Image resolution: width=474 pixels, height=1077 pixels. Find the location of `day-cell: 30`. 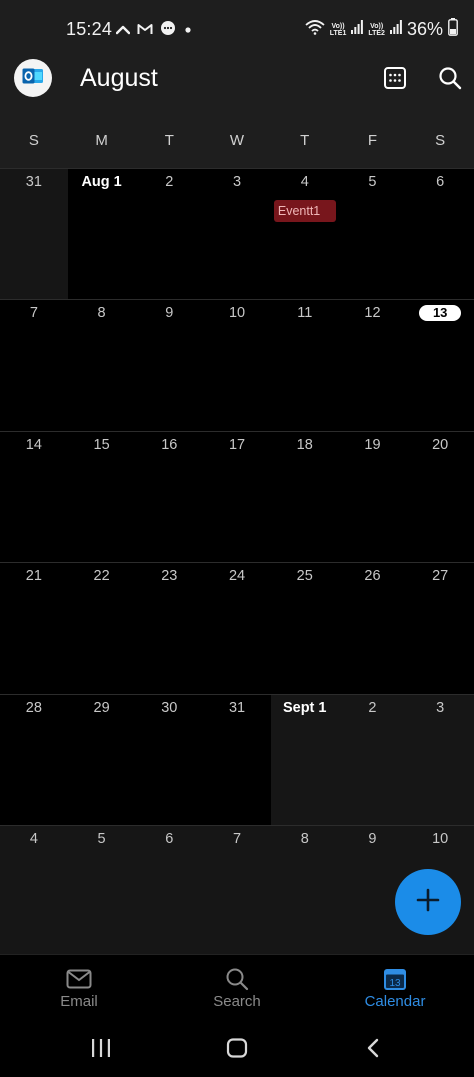

day-cell: 30 is located at coordinates (169, 760).